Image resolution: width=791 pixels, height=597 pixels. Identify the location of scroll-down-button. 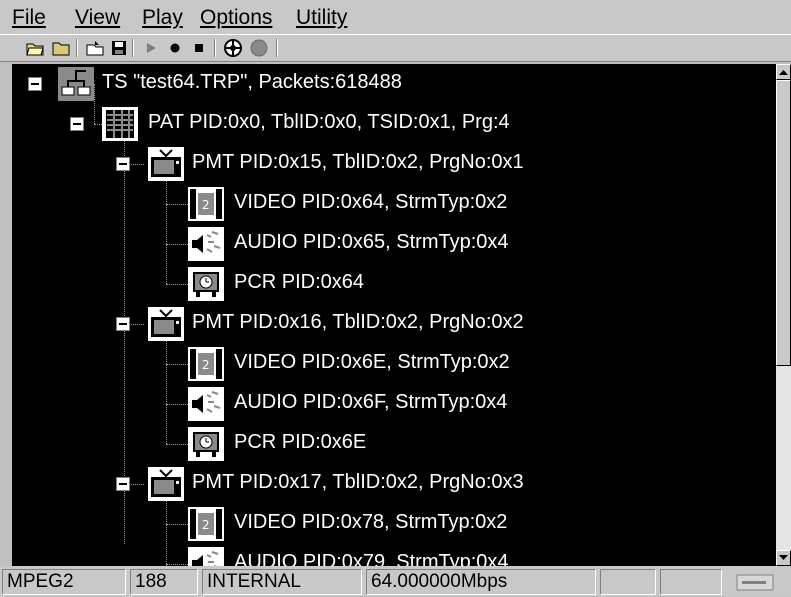
(783, 558).